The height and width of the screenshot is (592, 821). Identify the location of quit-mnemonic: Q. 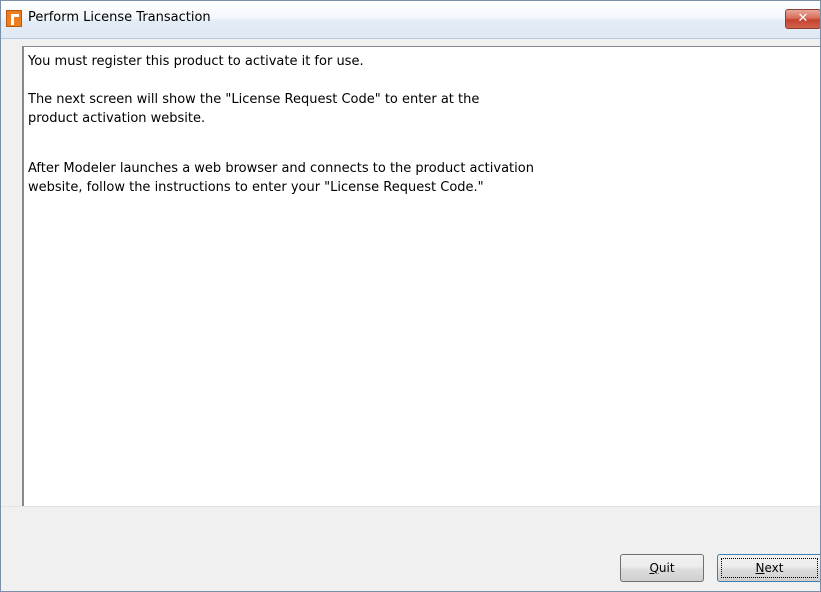
(654, 568).